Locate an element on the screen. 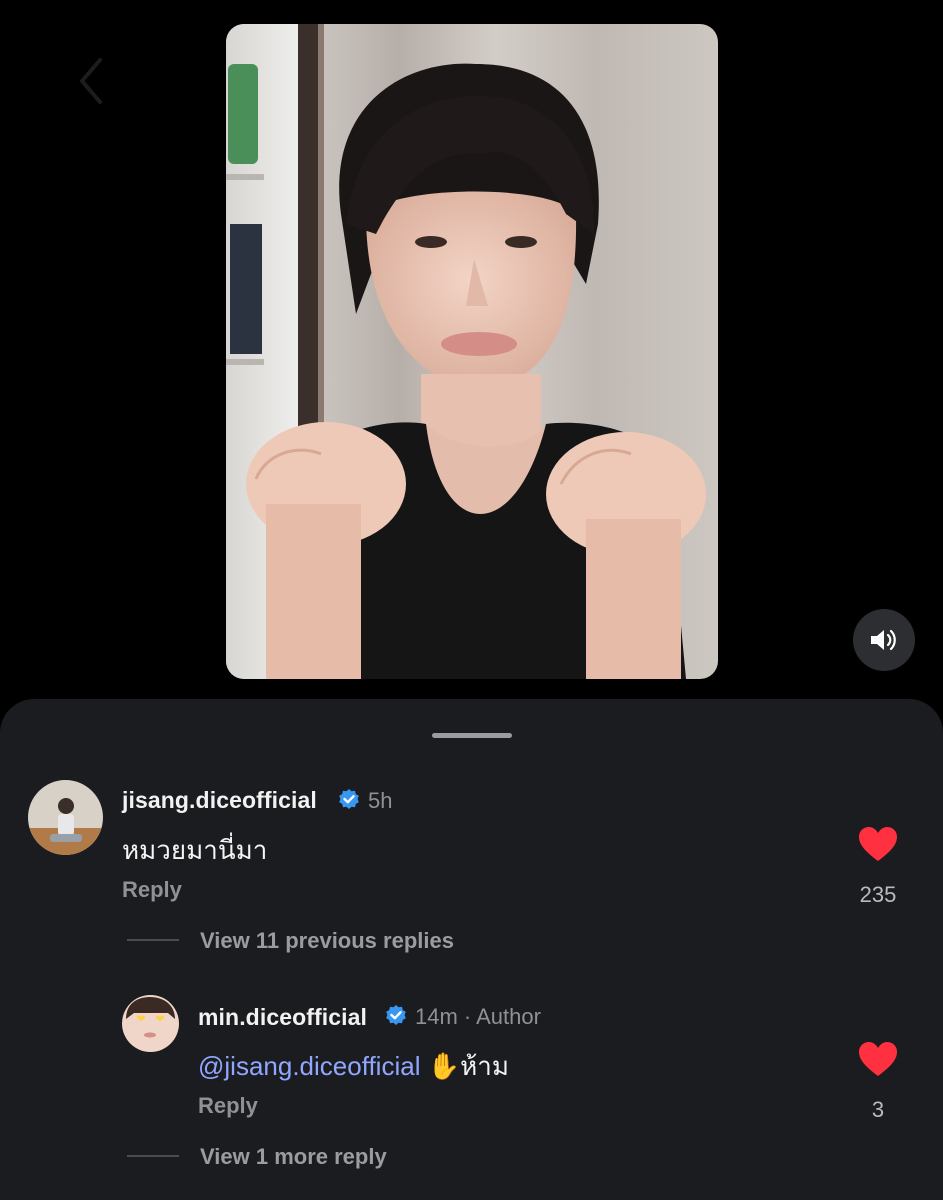 This screenshot has width=943, height=1200. comment-username: jisang.diceofficial is located at coordinates (219, 800).